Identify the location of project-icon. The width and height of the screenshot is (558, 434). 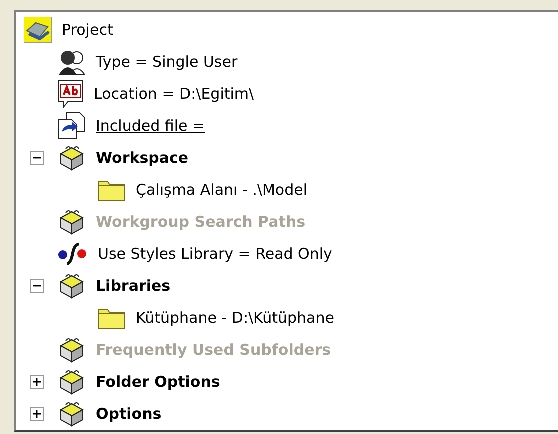
(38, 30).